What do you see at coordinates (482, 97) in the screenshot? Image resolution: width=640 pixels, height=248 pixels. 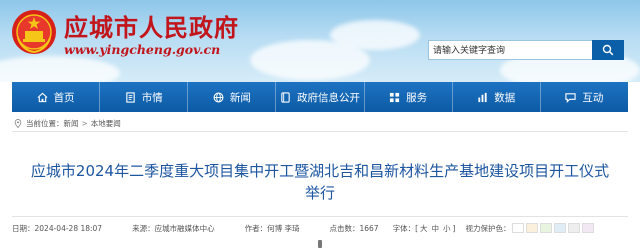 I see `chart-icon` at bounding box center [482, 97].